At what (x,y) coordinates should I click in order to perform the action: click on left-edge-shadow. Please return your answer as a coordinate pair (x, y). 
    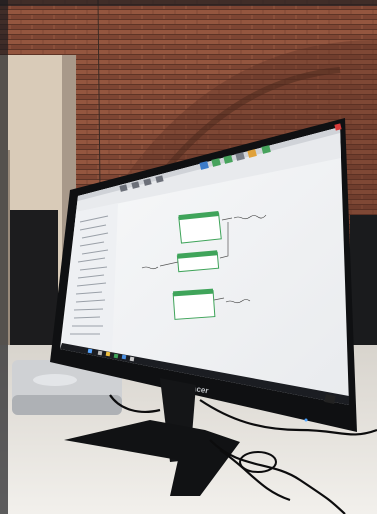
    Looking at the image, I should click on (4, 257).